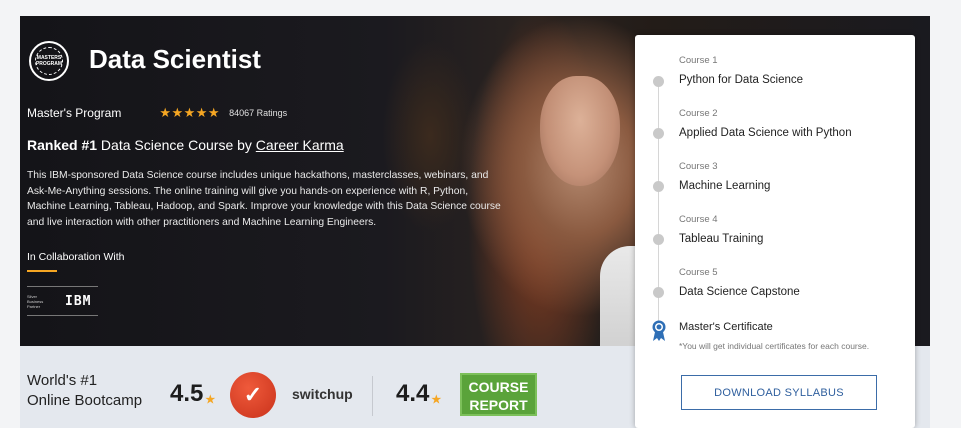 The image size is (961, 428). Describe the element at coordinates (157, 113) in the screenshot. I see `program-info-row: Master's Program ★★★★★ 84067 Ratings` at that location.